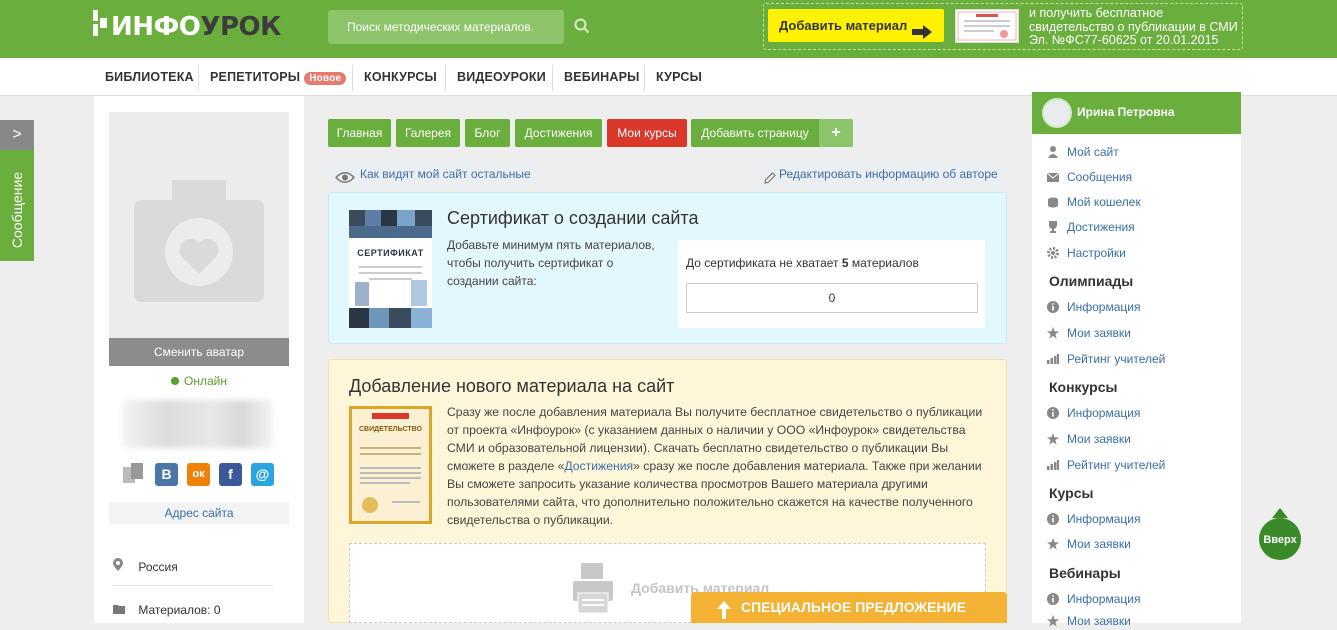 Image resolution: width=1337 pixels, height=630 pixels. Describe the element at coordinates (145, 566) in the screenshot. I see `country-info: Россия` at that location.